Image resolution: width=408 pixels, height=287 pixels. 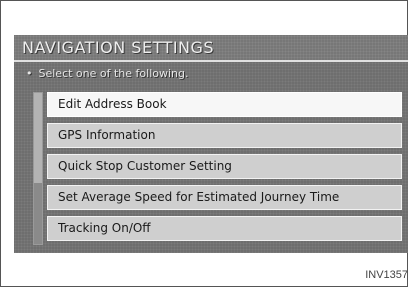 I want to click on menu-item-quick-stop-customer-setting: Quick Stop Customer Setting, so click(x=224, y=166).